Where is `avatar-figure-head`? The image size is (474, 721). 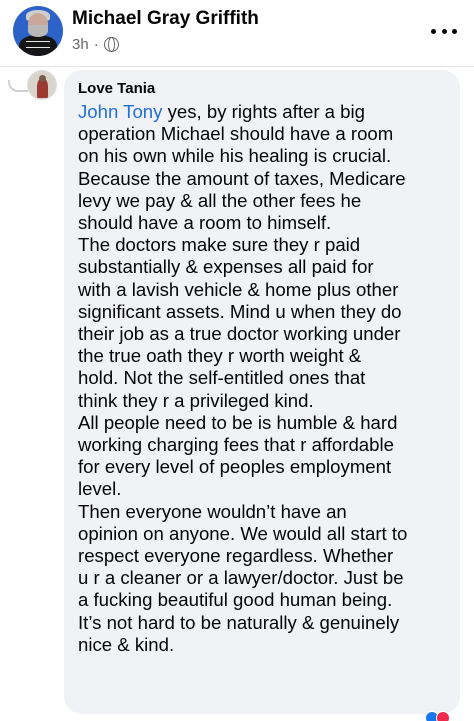
avatar-figure-head is located at coordinates (42, 78).